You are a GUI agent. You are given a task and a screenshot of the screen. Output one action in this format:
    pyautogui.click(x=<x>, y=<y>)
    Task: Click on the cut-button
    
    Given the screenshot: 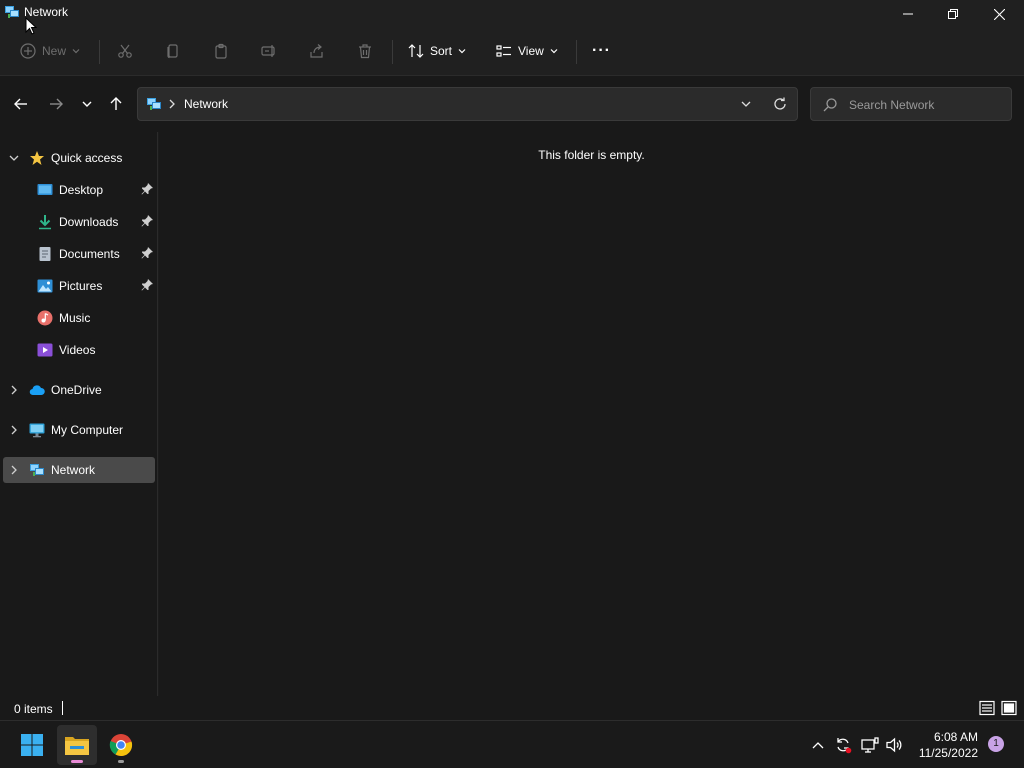 What is the action you would take?
    pyautogui.click(x=125, y=51)
    